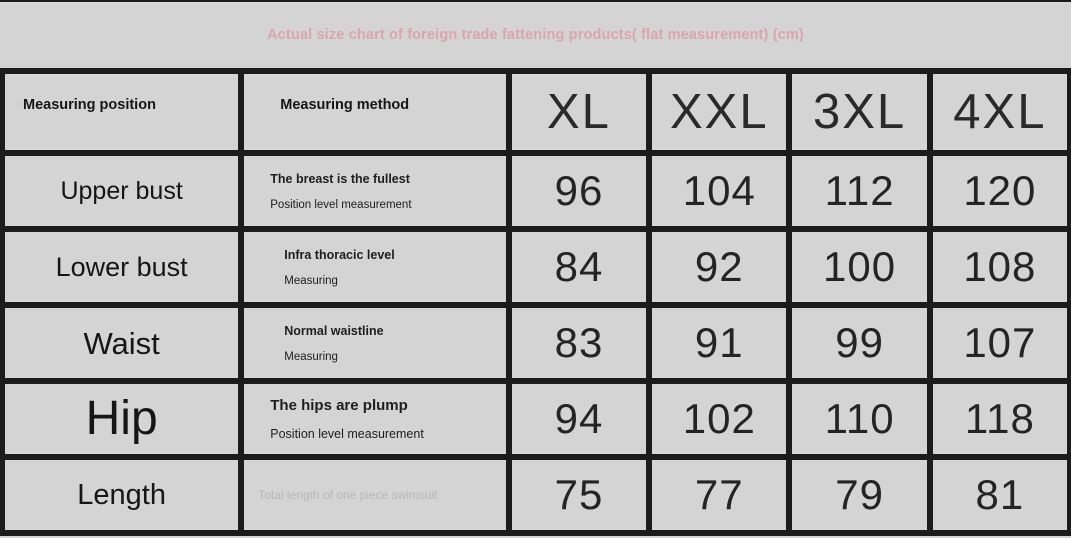 The width and height of the screenshot is (1071, 538). What do you see at coordinates (122, 115) in the screenshot?
I see `header-cell-measuring-position: Measuring position` at bounding box center [122, 115].